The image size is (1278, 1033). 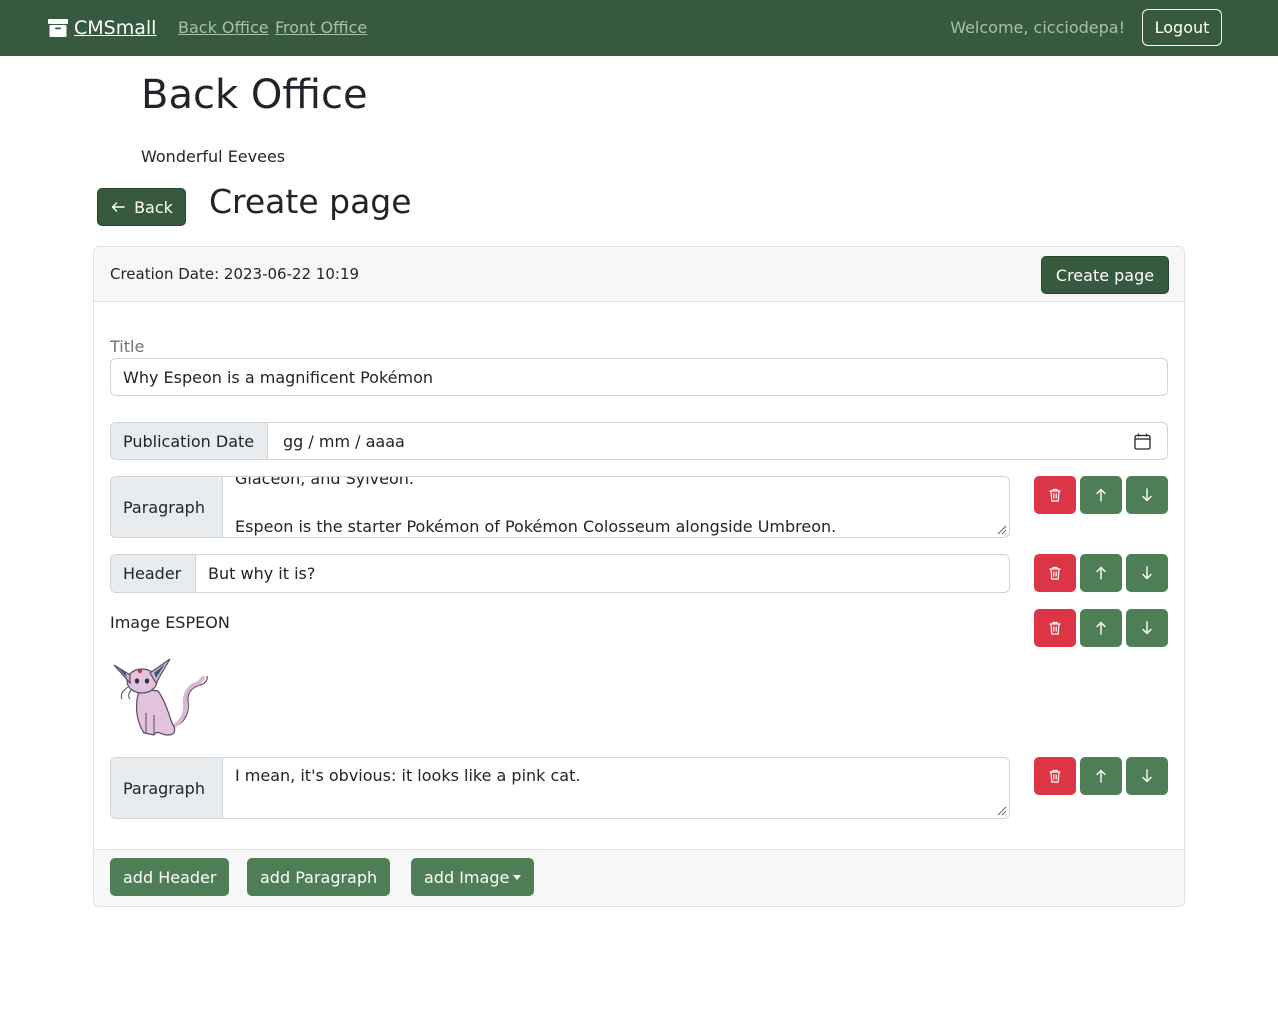 I want to click on add-image-label: add Image, so click(x=467, y=877).